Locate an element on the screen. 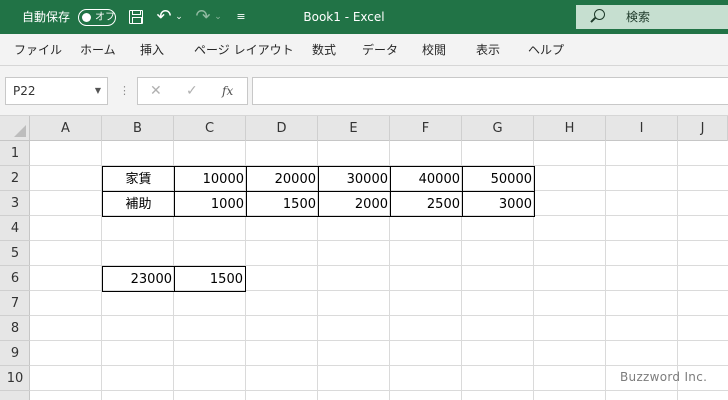 The width and height of the screenshot is (728, 400). column-header-h: H is located at coordinates (570, 128).